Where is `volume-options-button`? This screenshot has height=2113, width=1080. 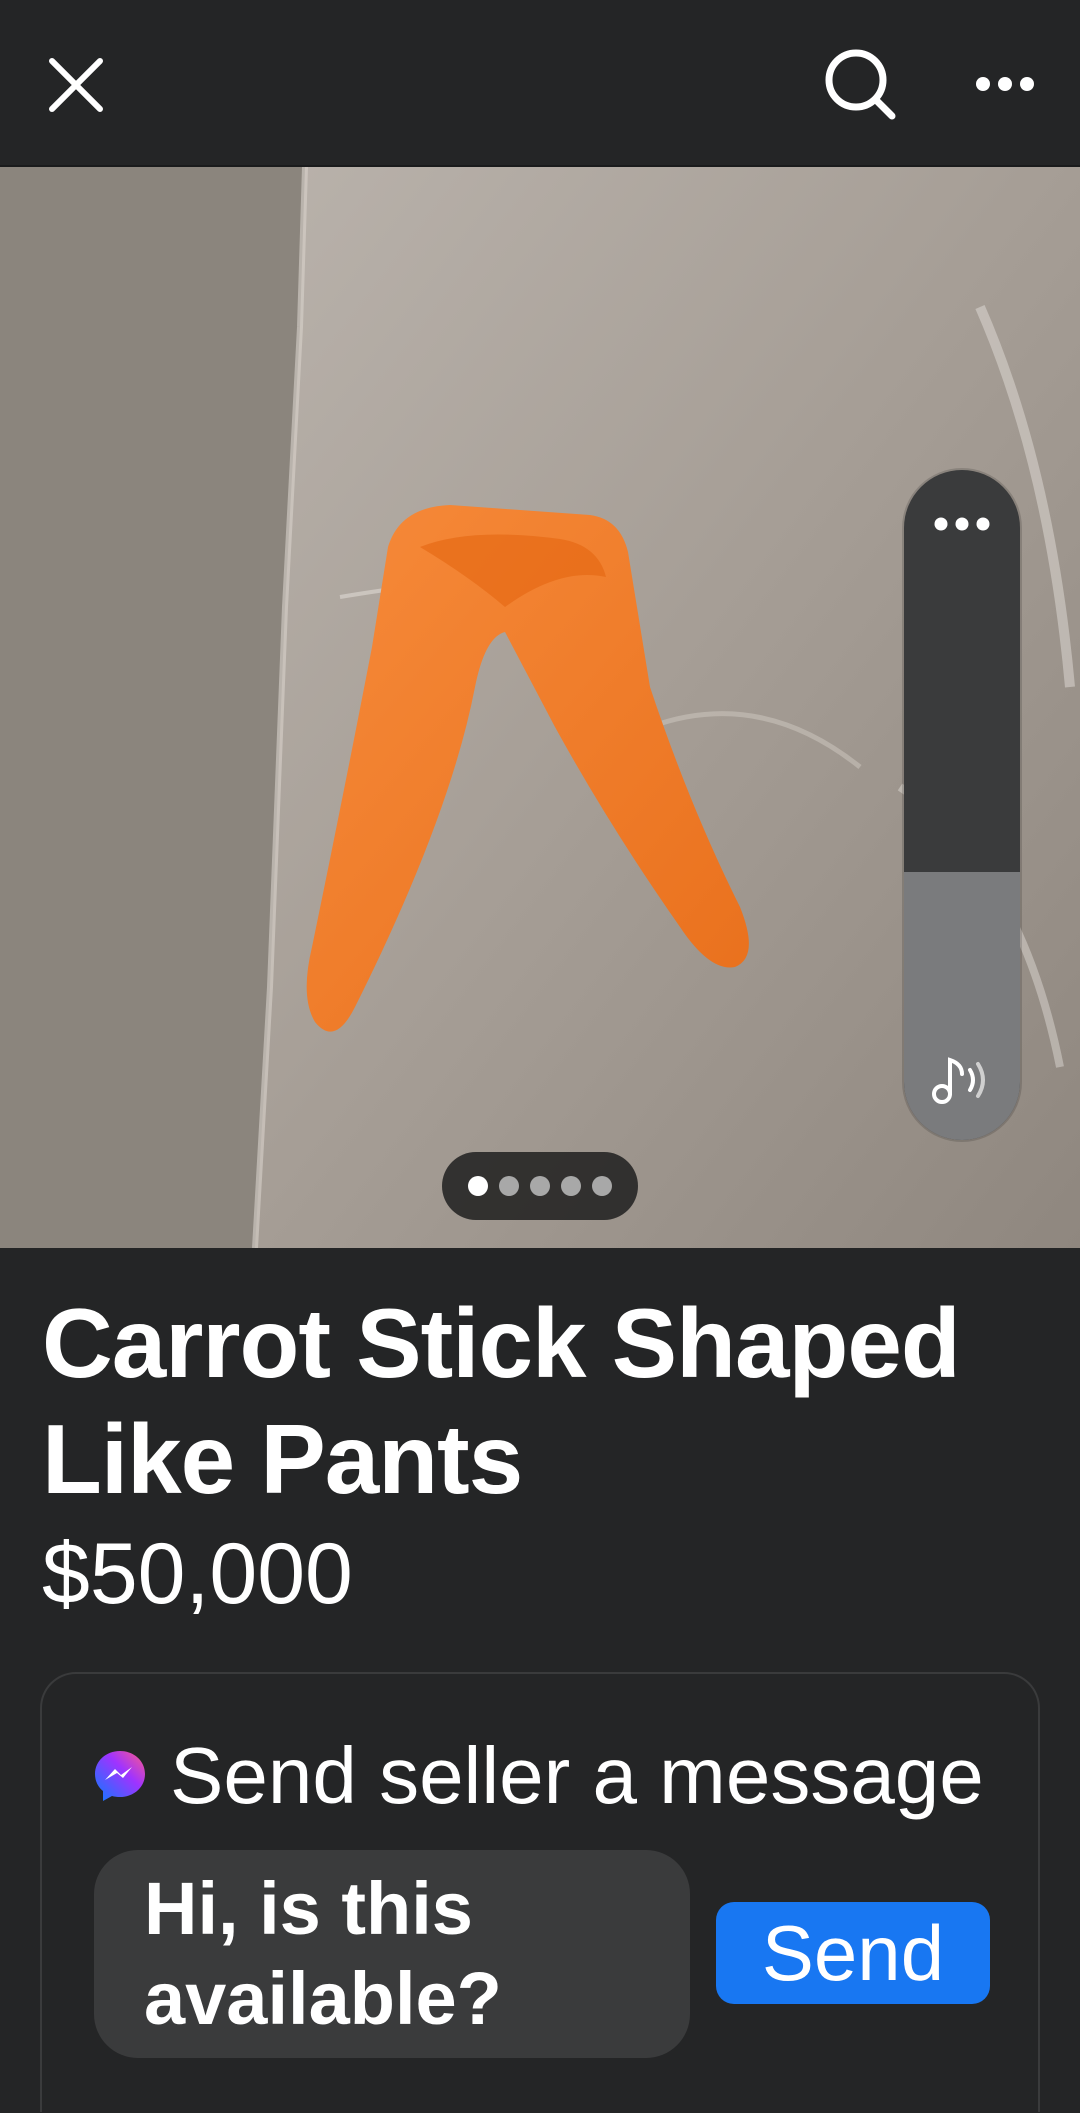
volume-options-button is located at coordinates (962, 524).